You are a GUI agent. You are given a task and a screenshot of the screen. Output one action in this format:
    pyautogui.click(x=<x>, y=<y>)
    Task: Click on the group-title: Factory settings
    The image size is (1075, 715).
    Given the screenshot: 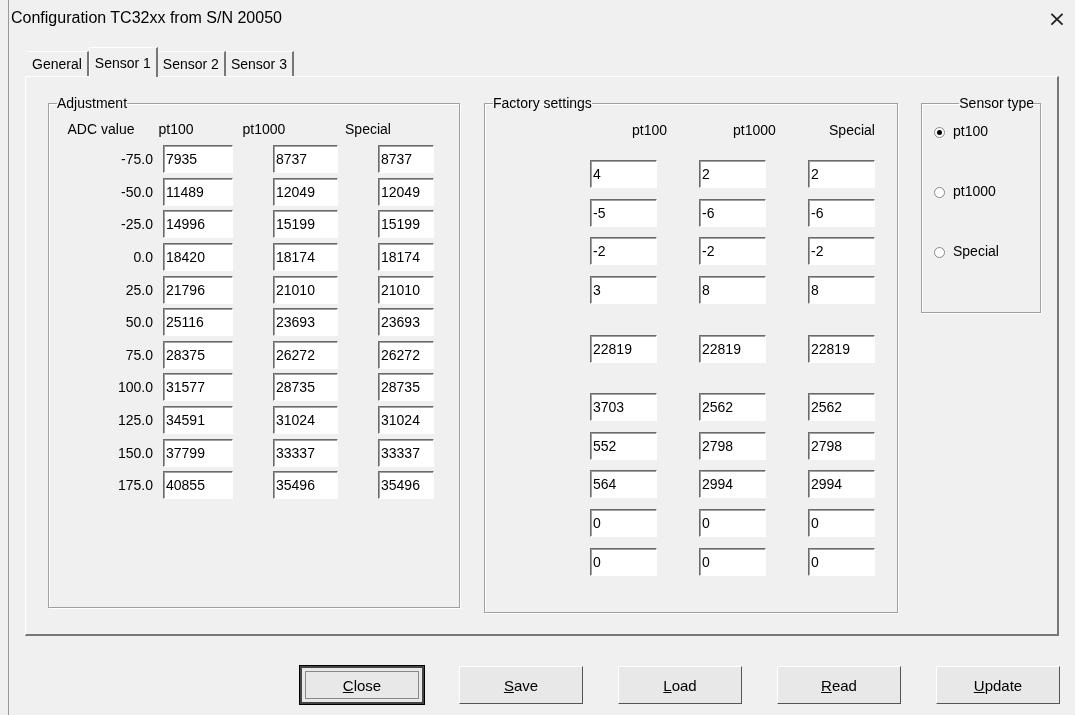 What is the action you would take?
    pyautogui.click(x=542, y=103)
    